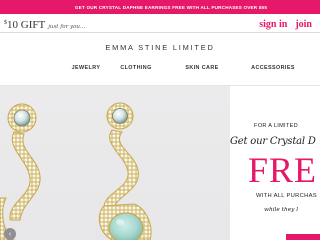 The image size is (320, 240). What do you see at coordinates (273, 68) in the screenshot?
I see `nav-item-accessories: ACCESSORIES` at bounding box center [273, 68].